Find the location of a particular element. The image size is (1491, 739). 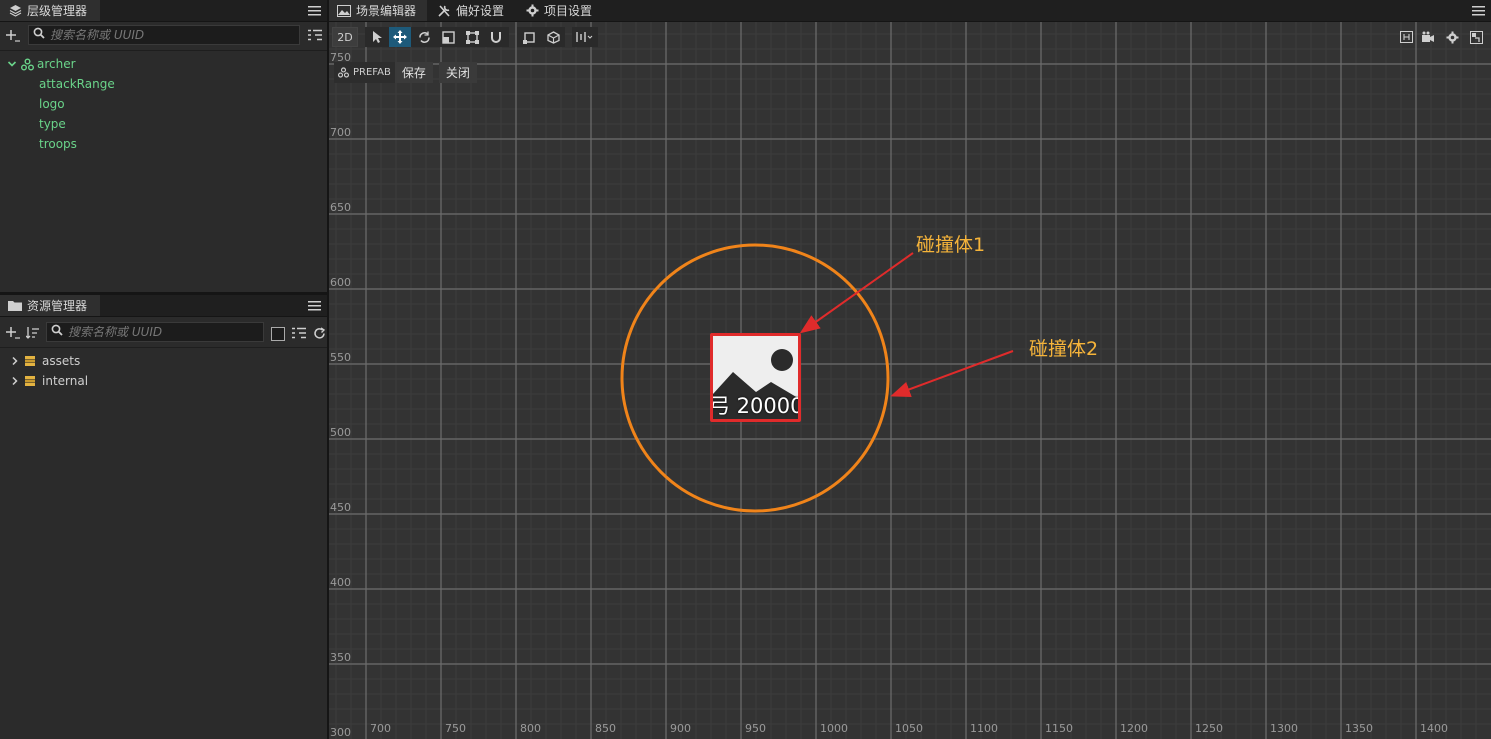

assets-search-input is located at coordinates (165, 332).